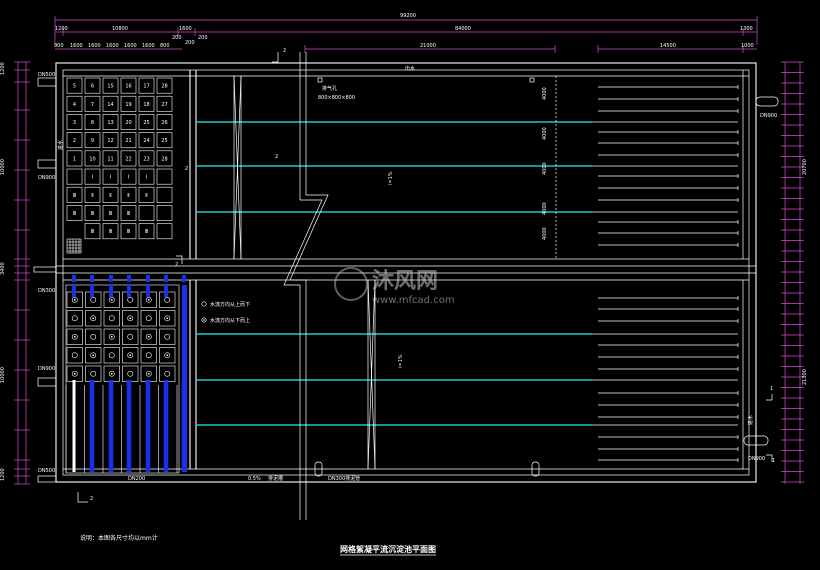 This screenshot has height=570, width=820. Describe the element at coordinates (186, 169) in the screenshot. I see `label-section-2b: 2` at that location.